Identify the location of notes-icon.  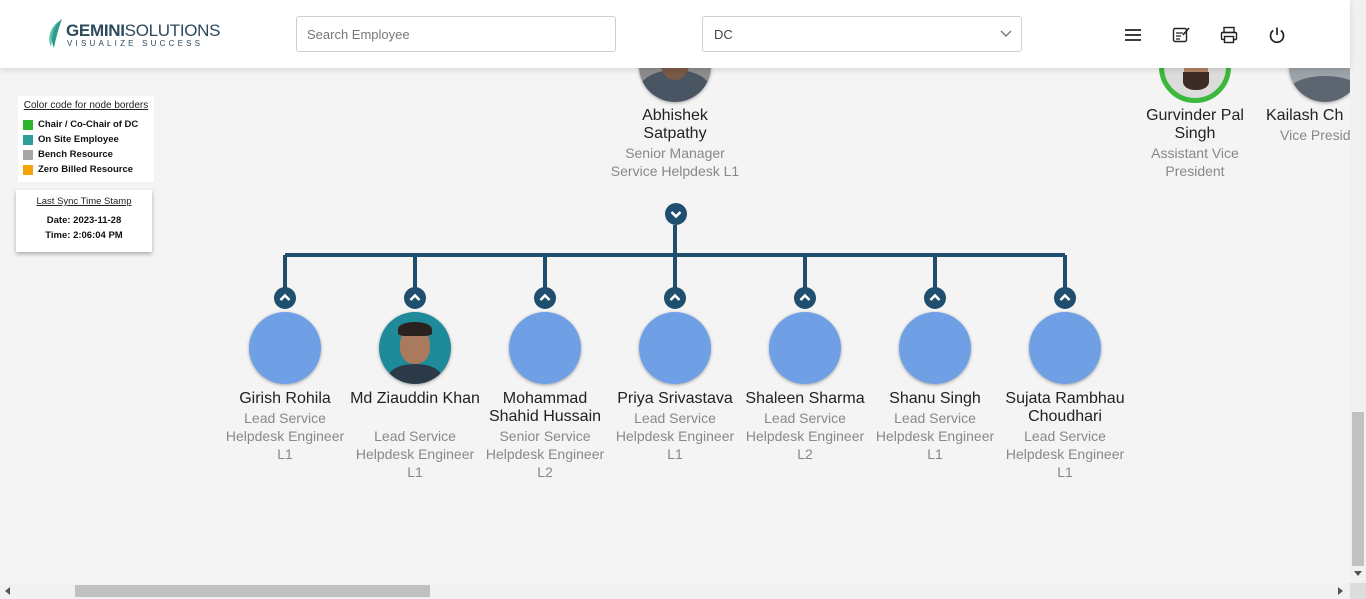
(1181, 35).